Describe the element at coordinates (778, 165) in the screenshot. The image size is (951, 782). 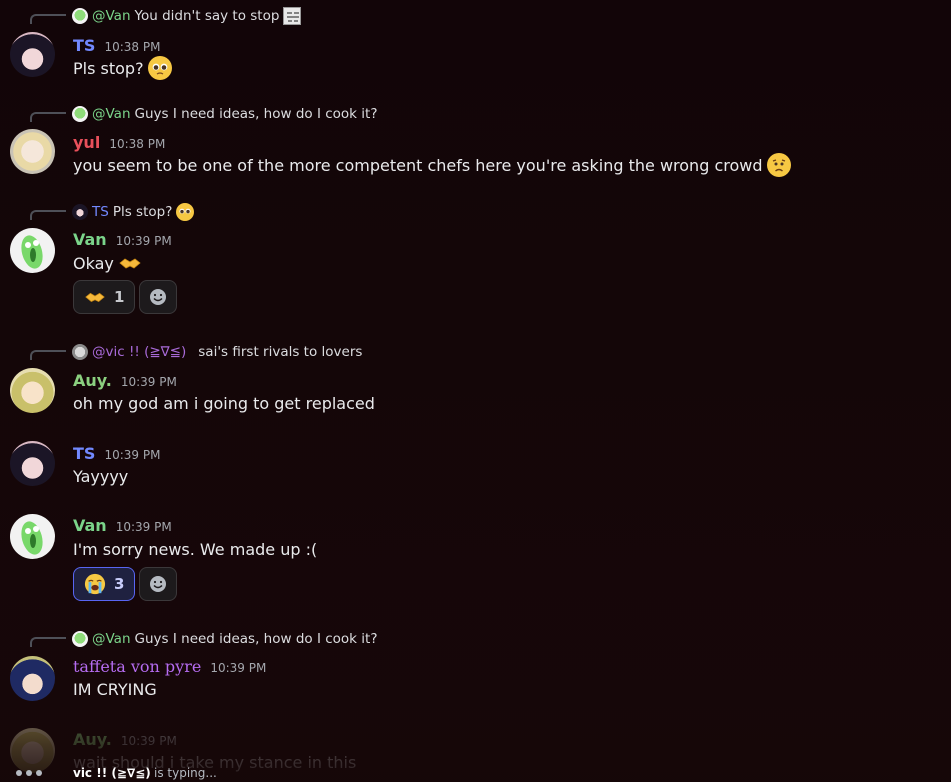
I see `worried-face-emoji` at that location.